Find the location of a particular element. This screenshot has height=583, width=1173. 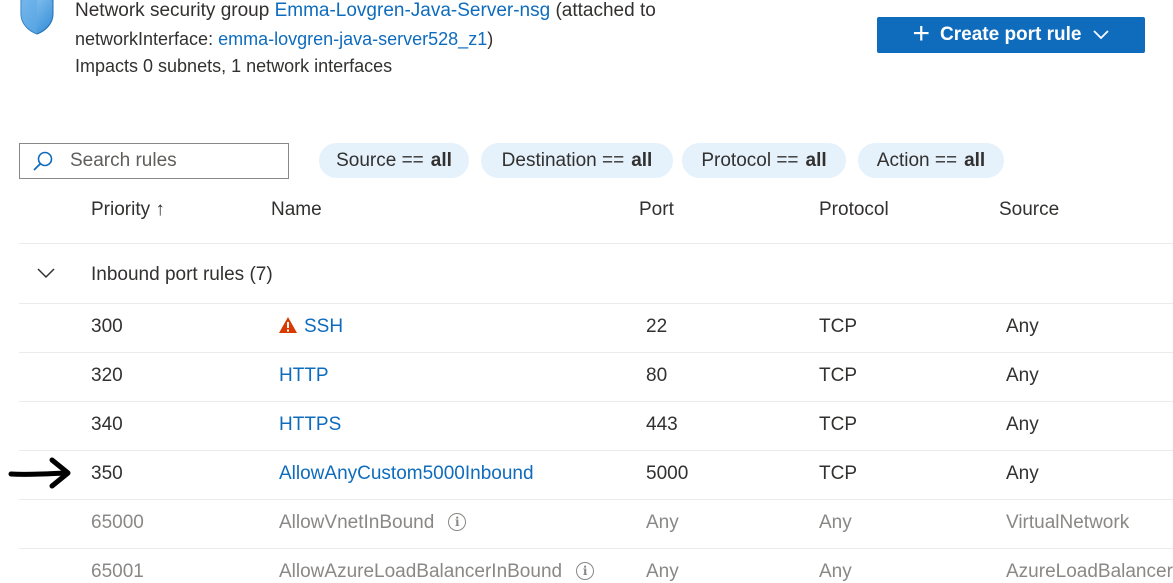

rule-name-text: AllowAzureLoadBalancerInBound is located at coordinates (421, 571).